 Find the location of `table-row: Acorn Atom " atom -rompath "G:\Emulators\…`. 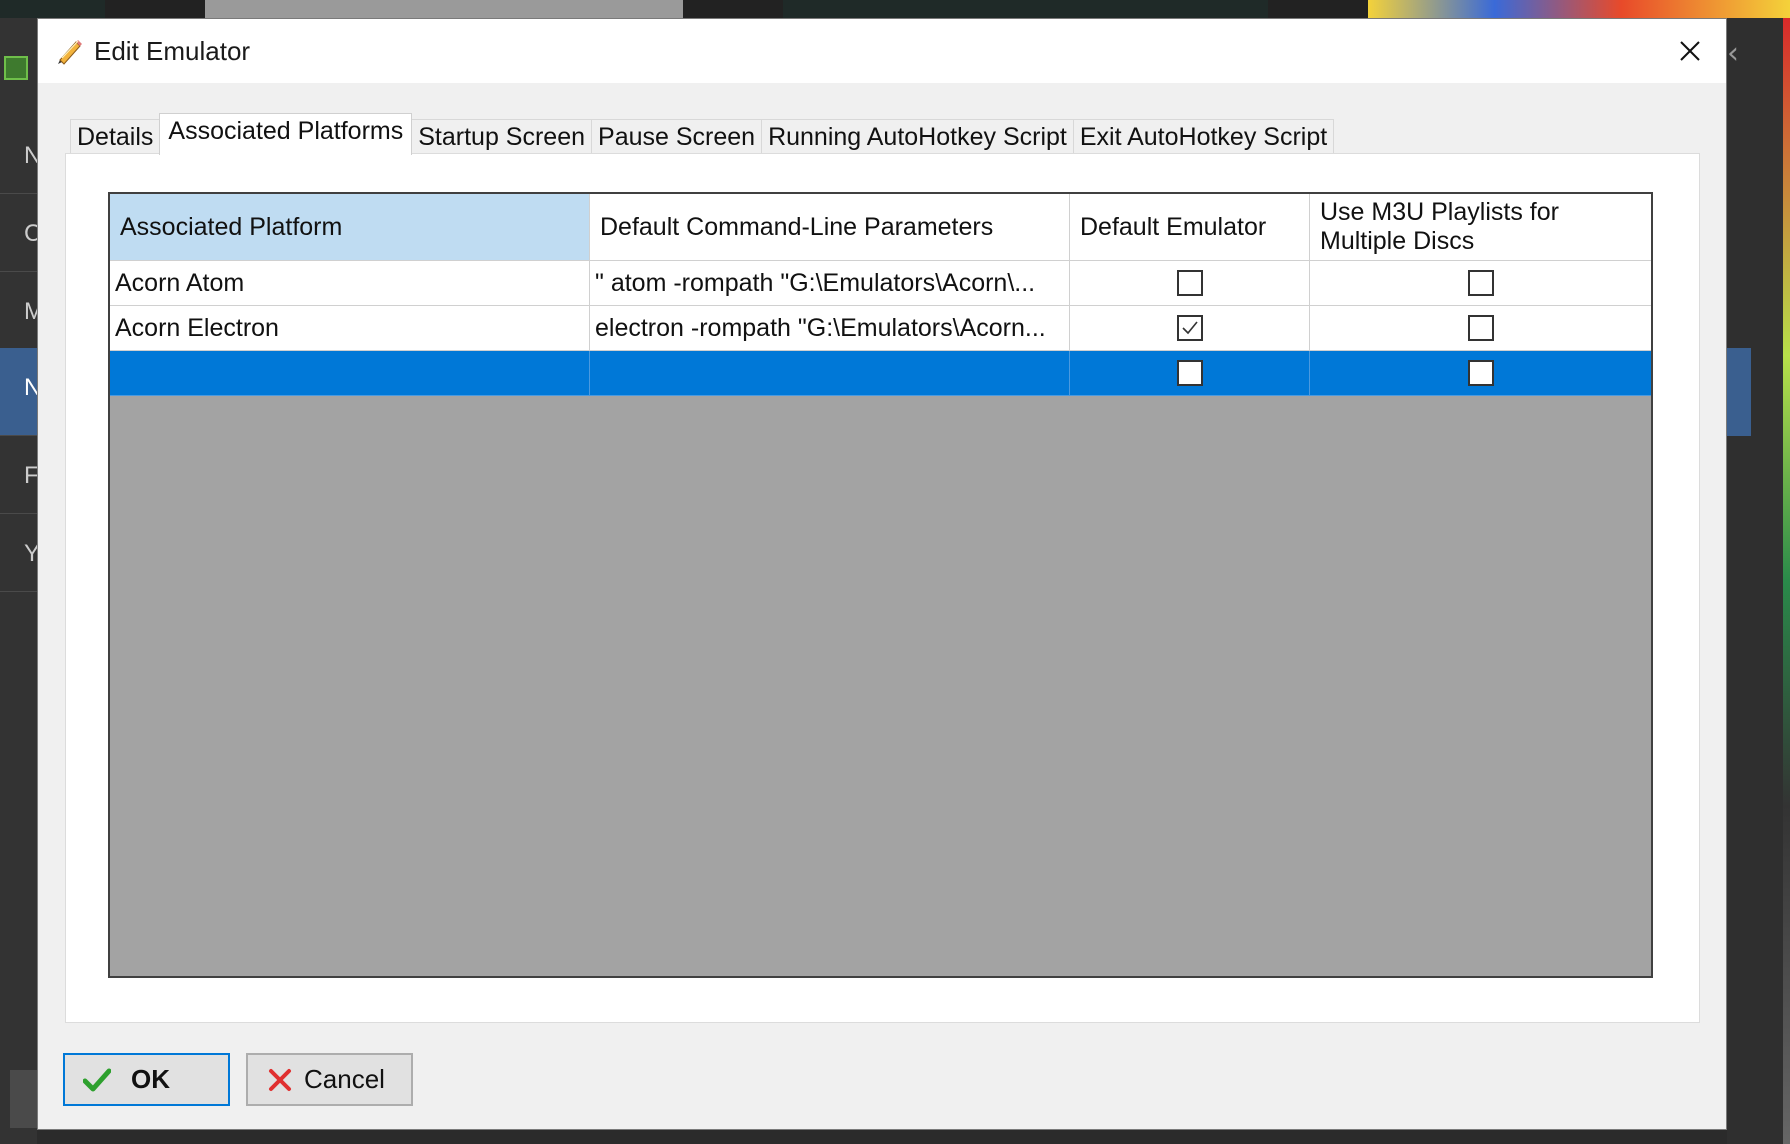

table-row: Acorn Atom " atom -rompath "G:\Emulators\… is located at coordinates (880, 283).